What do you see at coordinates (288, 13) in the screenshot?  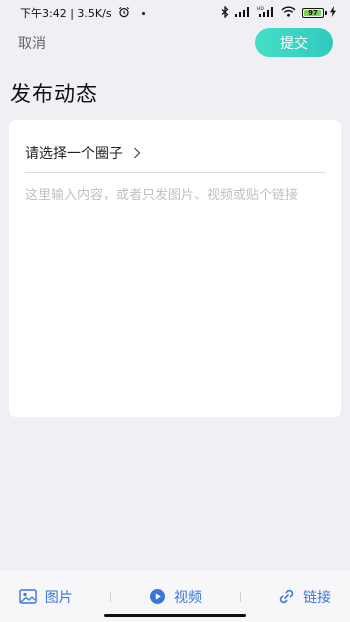 I see `wifi-icon` at bounding box center [288, 13].